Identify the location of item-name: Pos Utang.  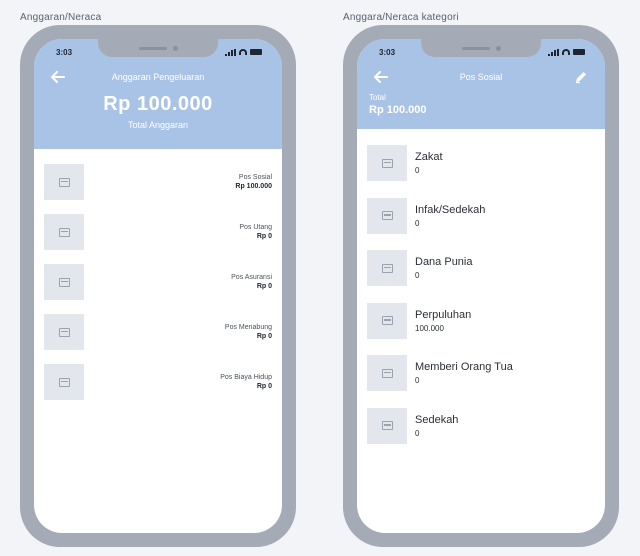
(255, 227).